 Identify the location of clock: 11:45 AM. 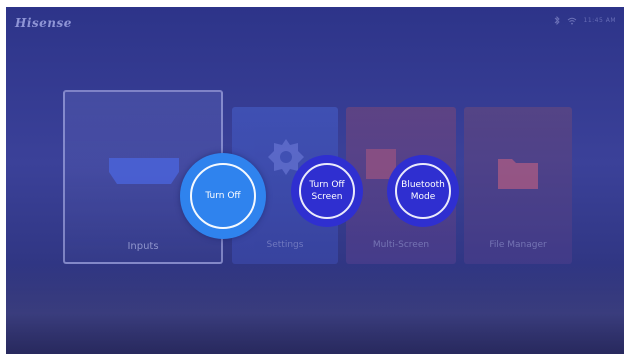
(599, 20).